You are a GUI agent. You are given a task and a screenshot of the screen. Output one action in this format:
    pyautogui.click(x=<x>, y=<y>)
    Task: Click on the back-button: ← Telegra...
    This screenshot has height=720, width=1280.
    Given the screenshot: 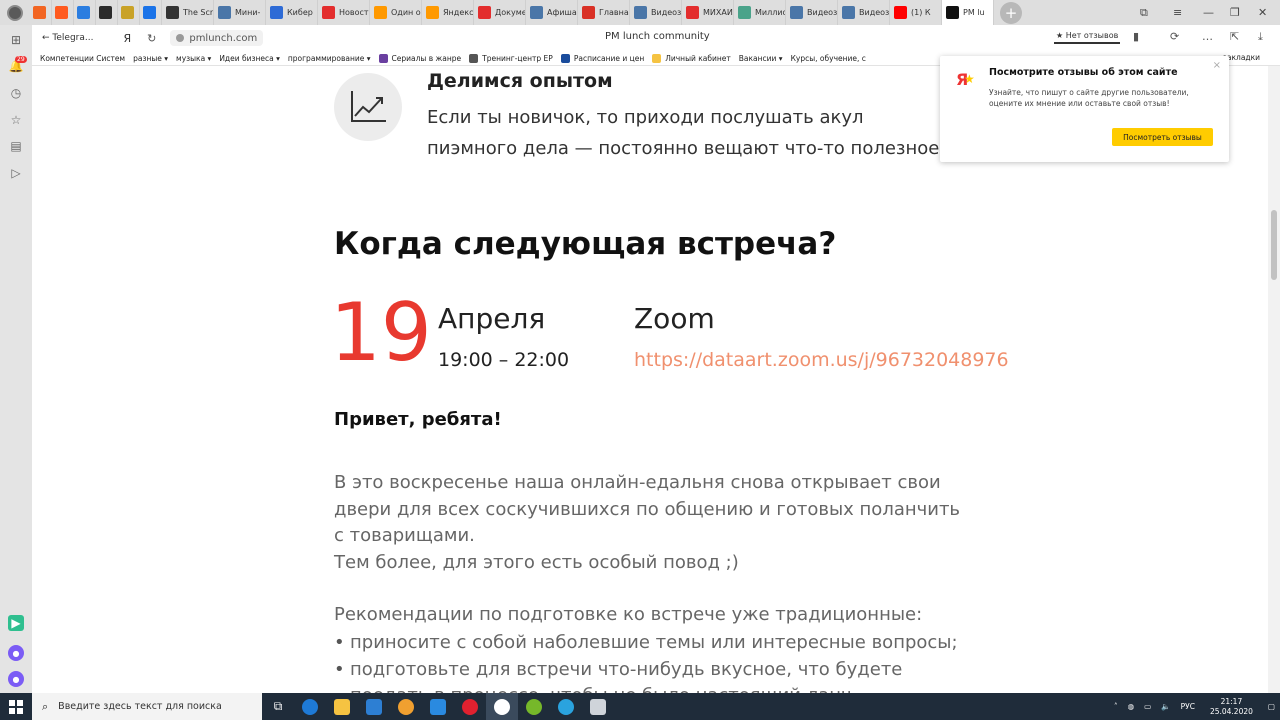 What is the action you would take?
    pyautogui.click(x=67, y=38)
    